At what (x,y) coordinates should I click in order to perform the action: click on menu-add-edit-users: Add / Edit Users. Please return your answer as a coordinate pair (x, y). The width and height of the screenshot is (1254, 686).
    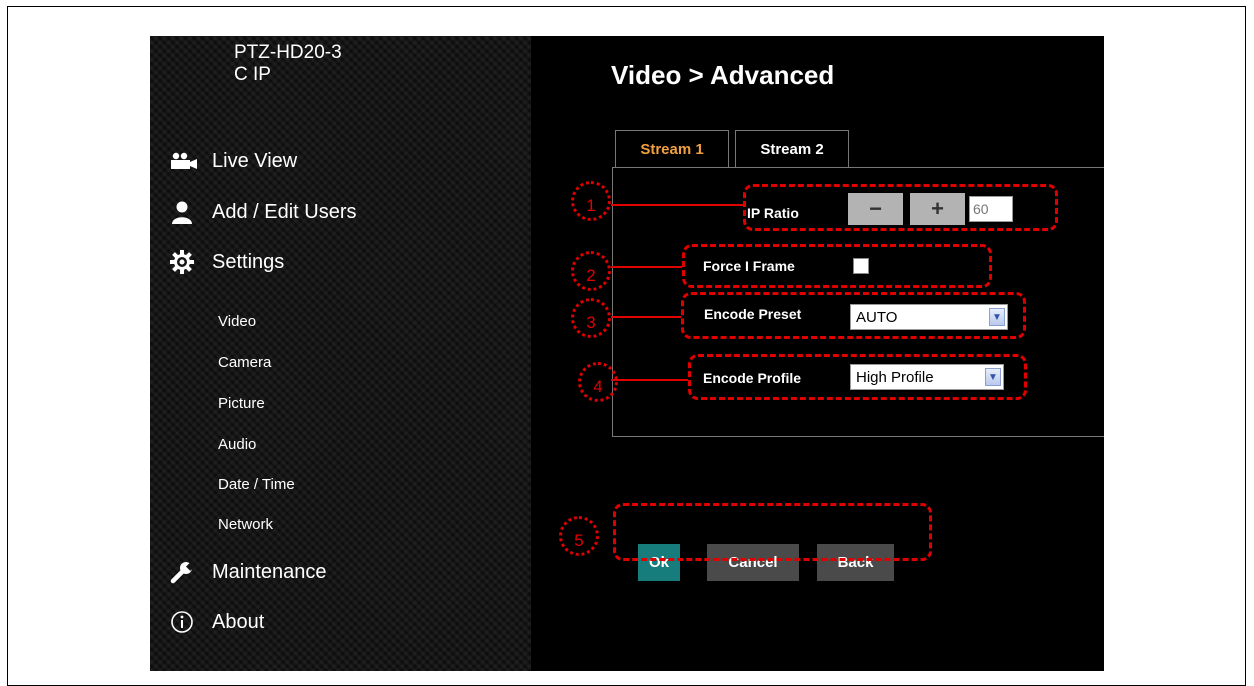
    Looking at the image, I should click on (263, 212).